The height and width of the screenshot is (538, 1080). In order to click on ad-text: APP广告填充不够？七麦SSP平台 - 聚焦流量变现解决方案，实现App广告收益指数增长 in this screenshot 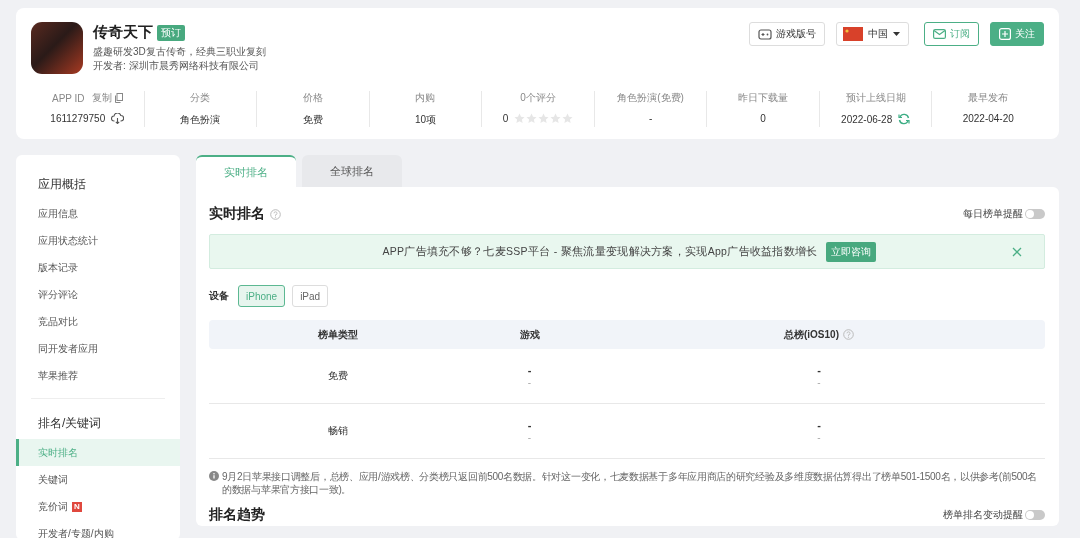, I will do `click(600, 251)`.